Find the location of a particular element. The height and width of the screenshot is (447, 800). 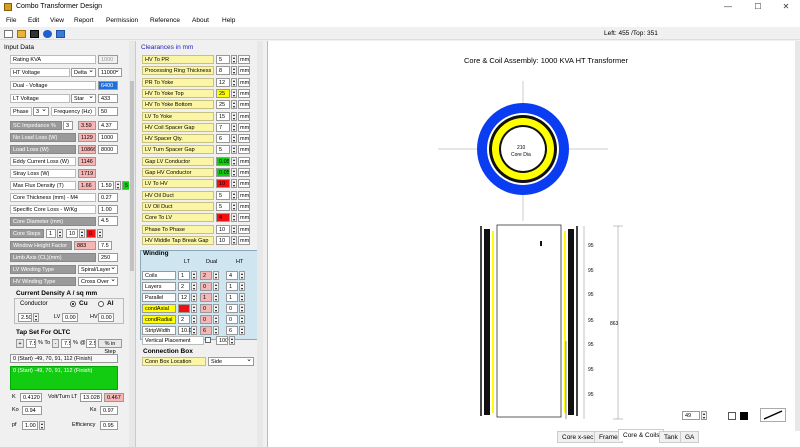

core-steps-status-spinner: ▴ ▾ is located at coordinates (100, 233).